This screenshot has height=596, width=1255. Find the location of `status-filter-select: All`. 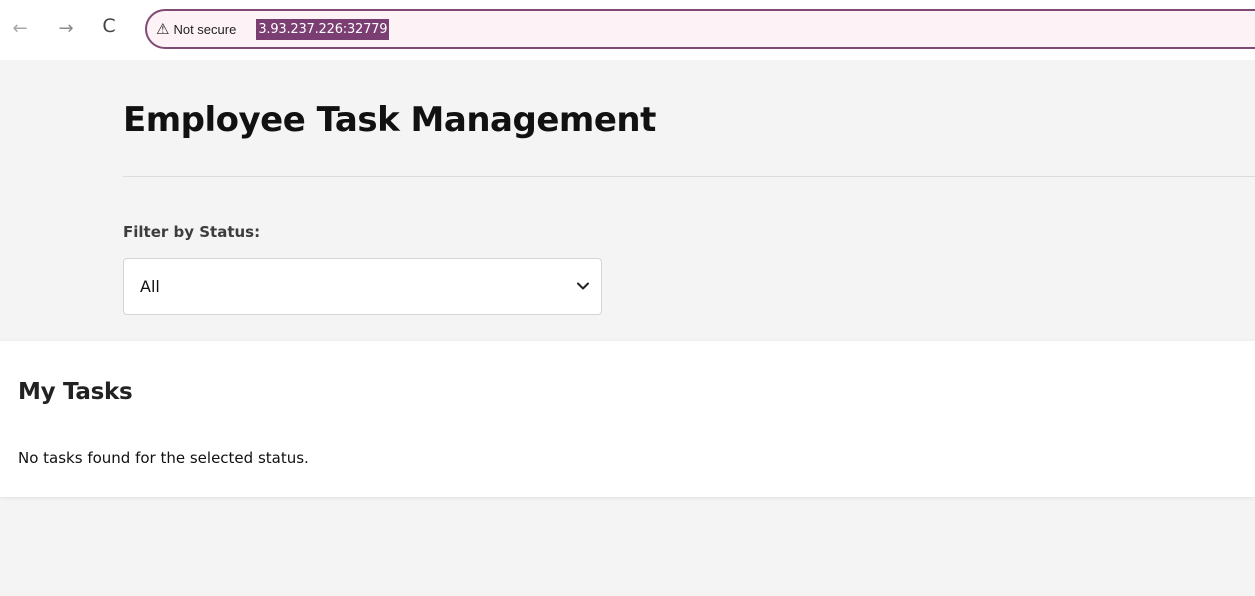

status-filter-select: All is located at coordinates (362, 286).